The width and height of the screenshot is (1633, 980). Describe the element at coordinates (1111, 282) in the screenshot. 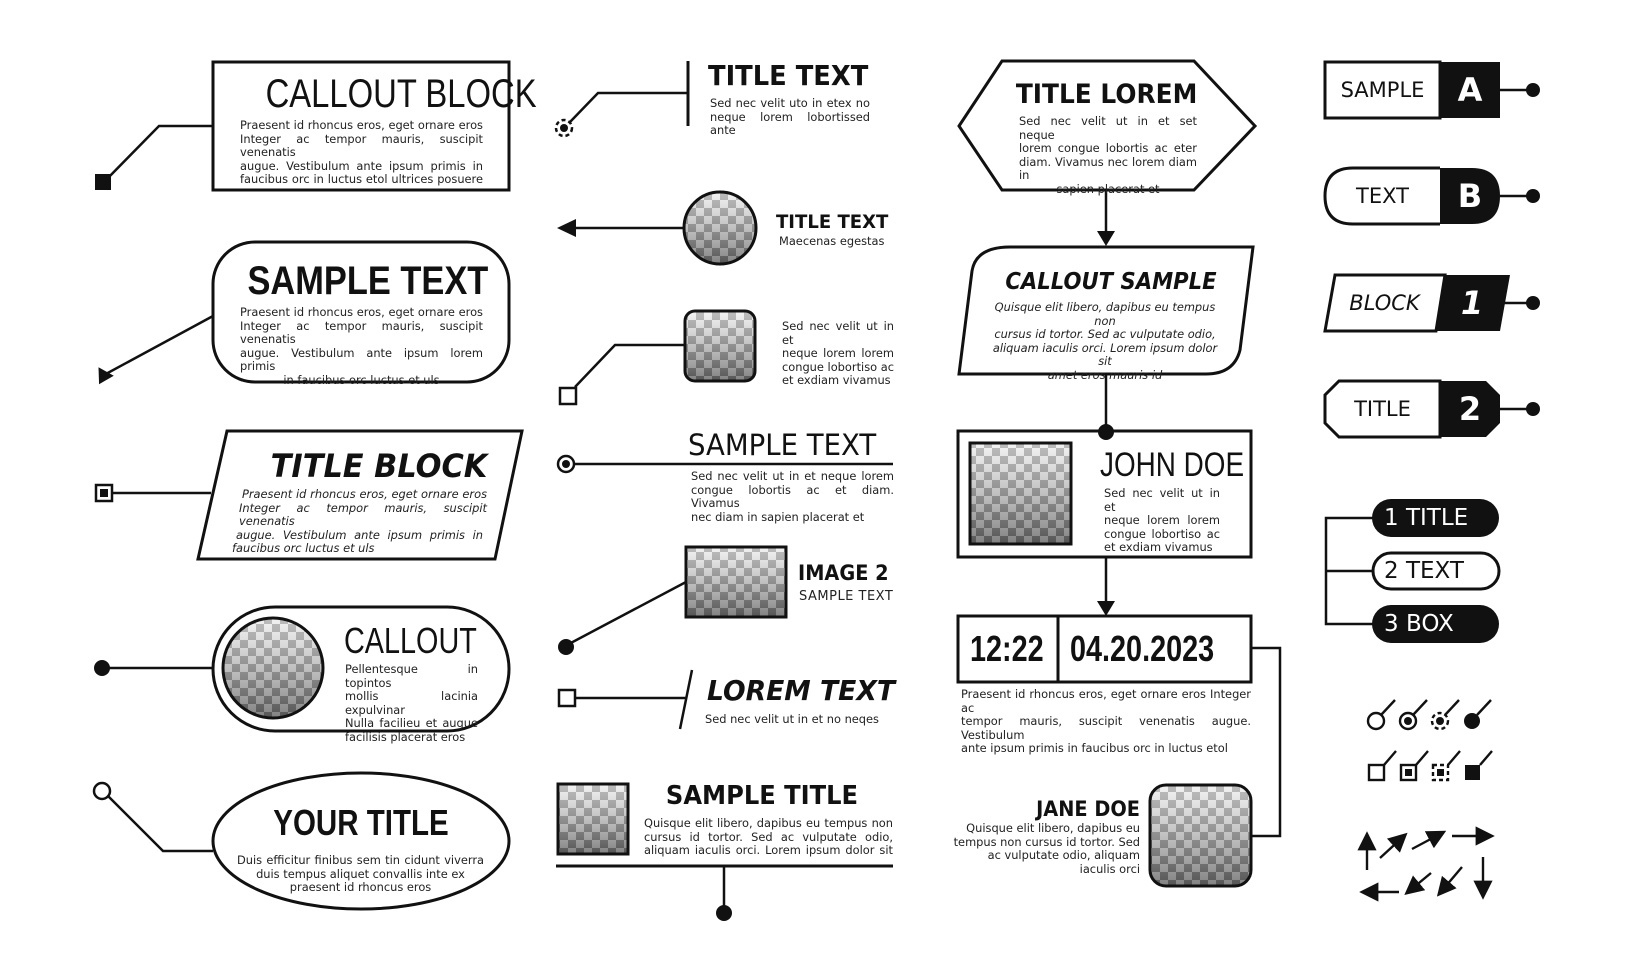

I see `callout-sample-title: CALLOUT SAMPLE` at that location.